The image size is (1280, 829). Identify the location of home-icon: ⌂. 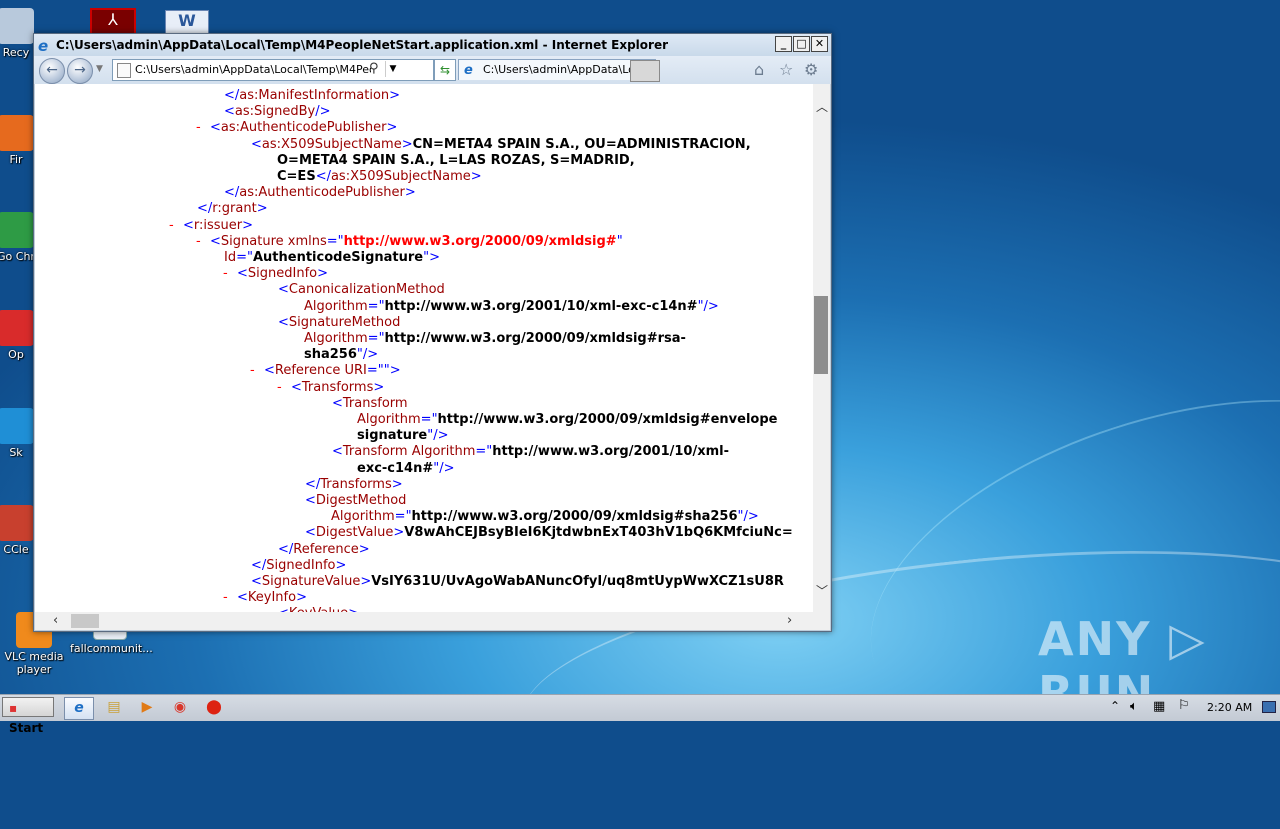
(759, 69).